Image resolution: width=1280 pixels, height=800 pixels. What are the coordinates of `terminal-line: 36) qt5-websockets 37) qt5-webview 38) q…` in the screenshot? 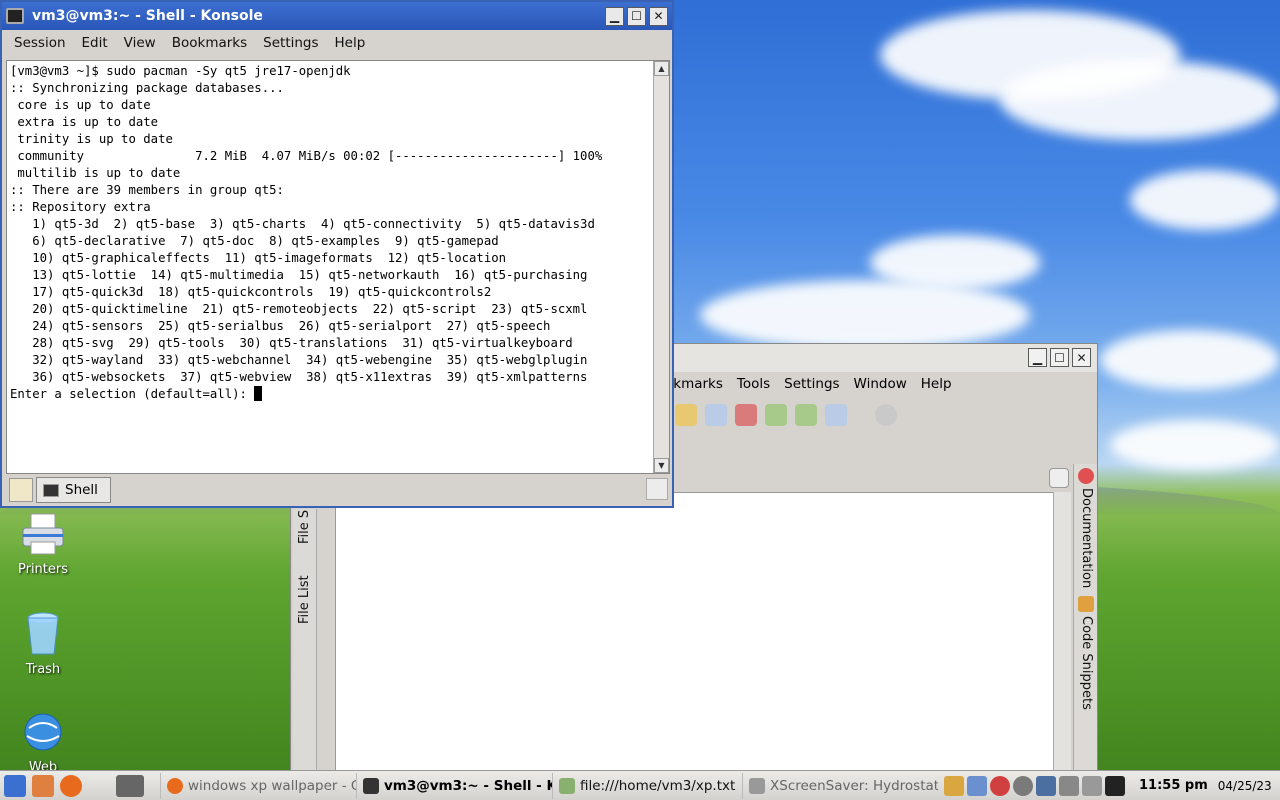 It's located at (299, 377).